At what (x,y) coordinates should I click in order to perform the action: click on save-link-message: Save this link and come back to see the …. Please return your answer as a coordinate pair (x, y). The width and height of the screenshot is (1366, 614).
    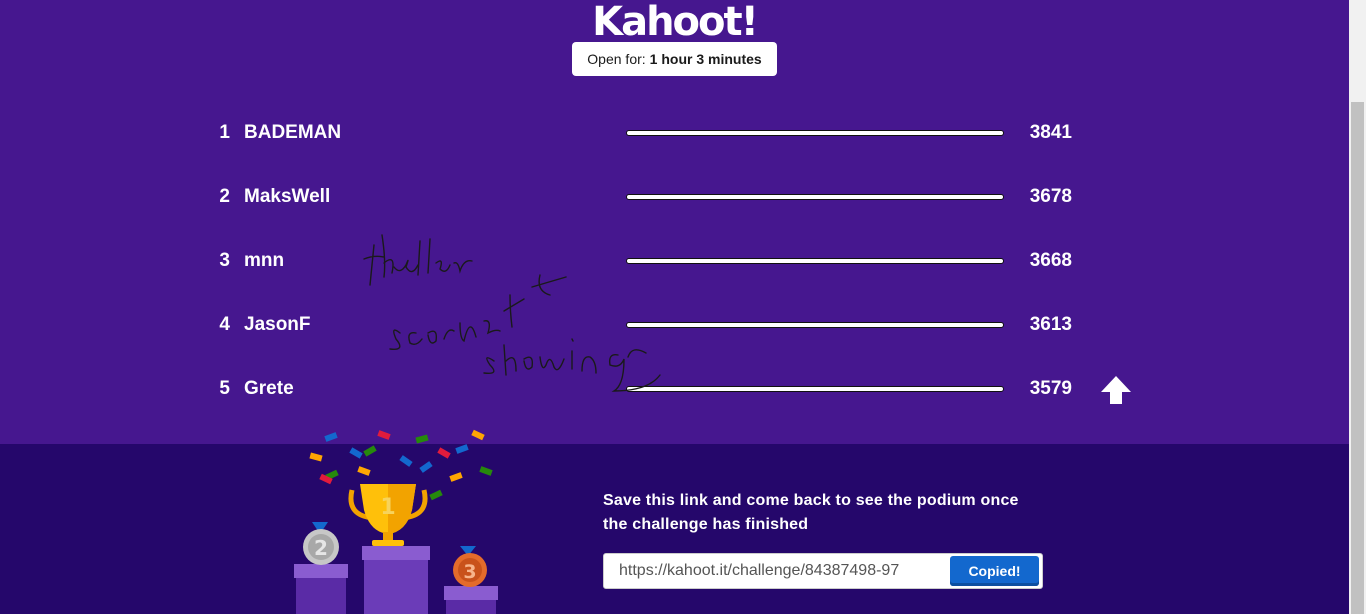
    Looking at the image, I should click on (811, 512).